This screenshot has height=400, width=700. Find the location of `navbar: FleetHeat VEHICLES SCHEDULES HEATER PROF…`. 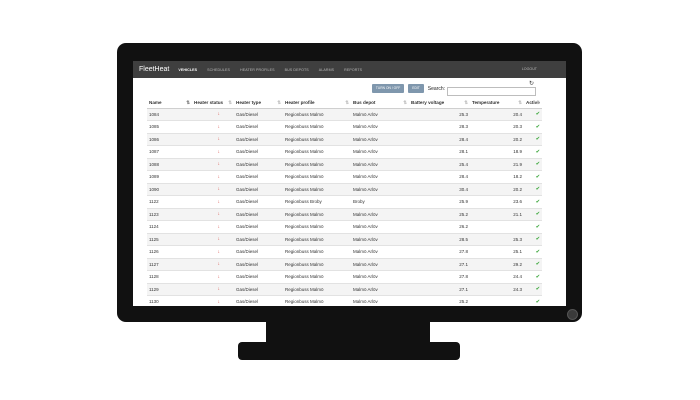

navbar: FleetHeat VEHICLES SCHEDULES HEATER PROF… is located at coordinates (349, 69).